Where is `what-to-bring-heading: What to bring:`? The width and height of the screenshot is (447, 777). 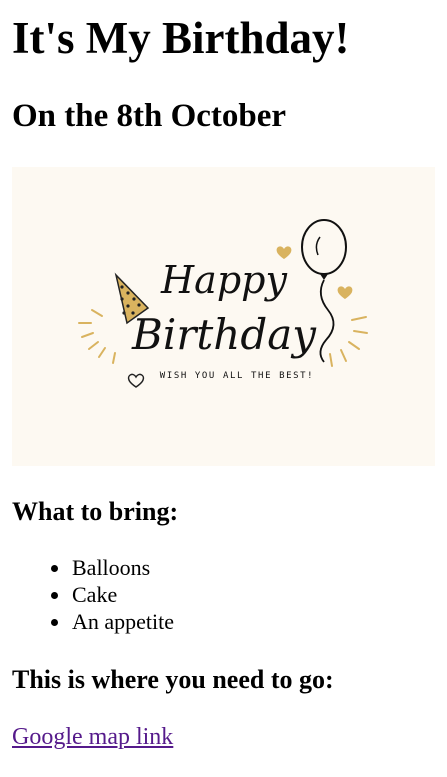 what-to-bring-heading: What to bring: is located at coordinates (95, 511).